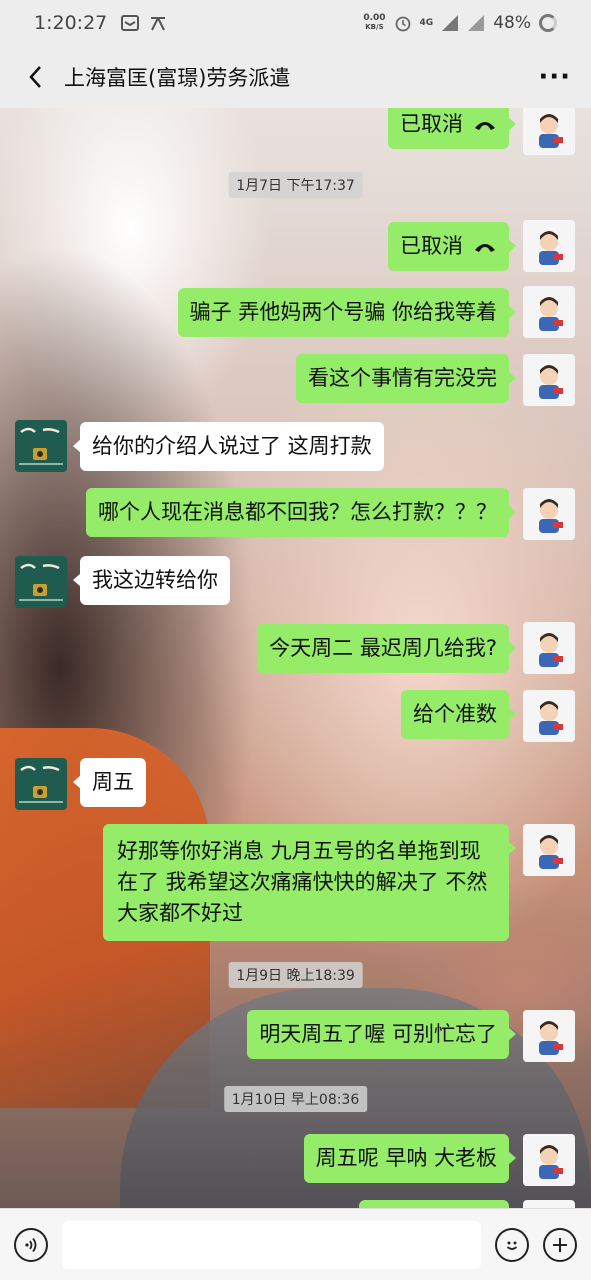 The width and height of the screenshot is (591, 1280). I want to click on notification-mail-icon, so click(130, 23).